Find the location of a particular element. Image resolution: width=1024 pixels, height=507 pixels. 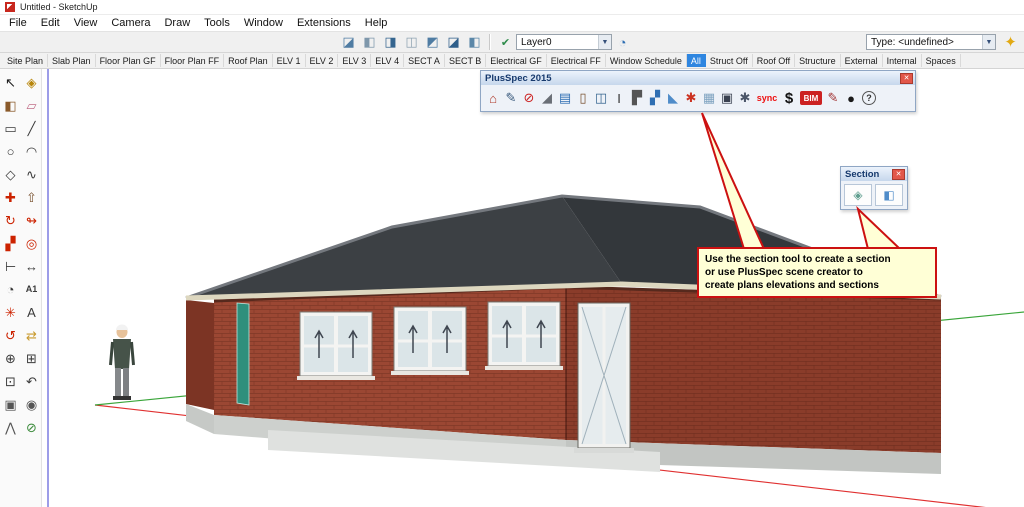

text-tool: A1 is located at coordinates (31, 289).